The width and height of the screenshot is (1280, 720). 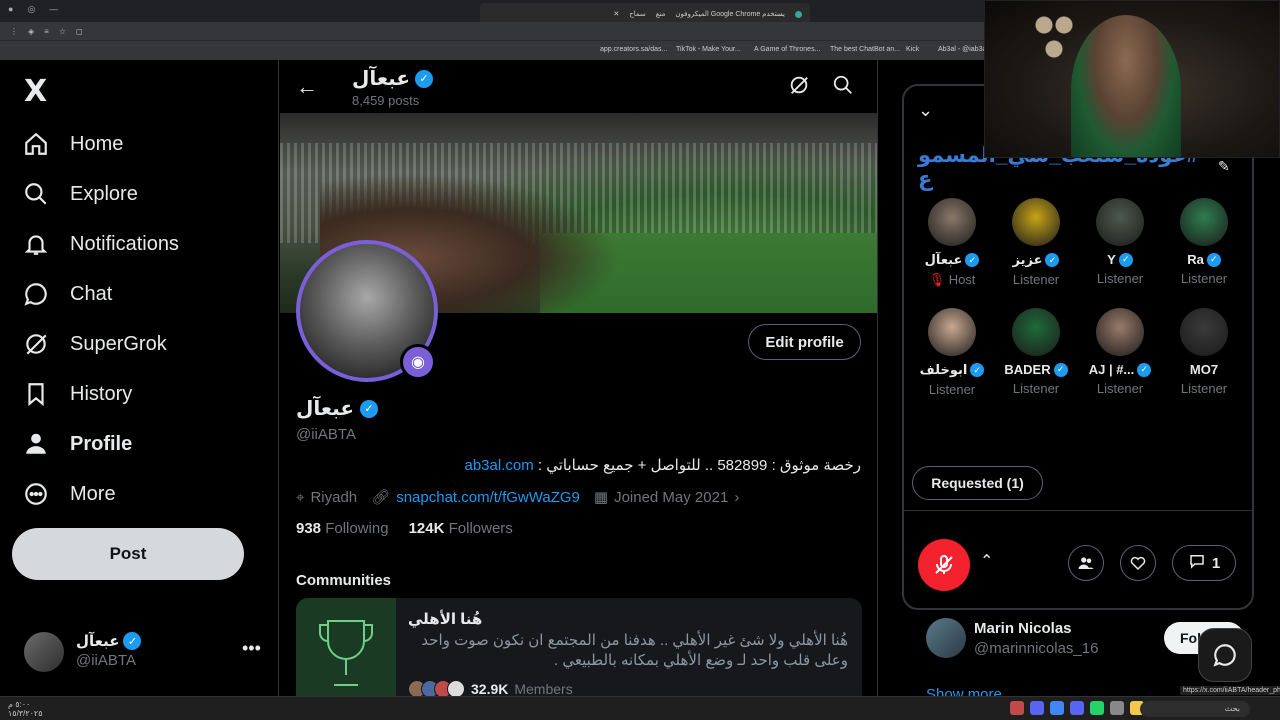 What do you see at coordinates (925, 110) in the screenshot?
I see `chevron-down-icon: ⌄` at bounding box center [925, 110].